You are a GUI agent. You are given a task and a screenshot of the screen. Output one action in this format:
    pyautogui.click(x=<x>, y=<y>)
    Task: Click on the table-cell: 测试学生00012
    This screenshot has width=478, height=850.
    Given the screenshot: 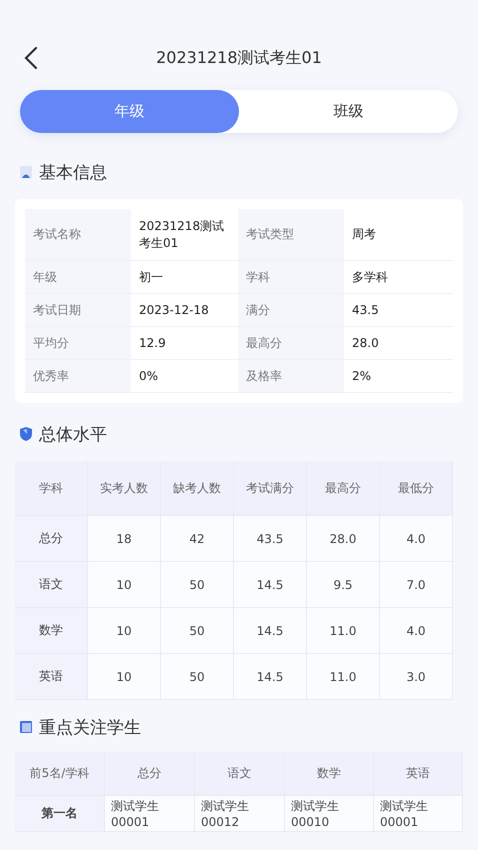 What is the action you would take?
    pyautogui.click(x=240, y=814)
    